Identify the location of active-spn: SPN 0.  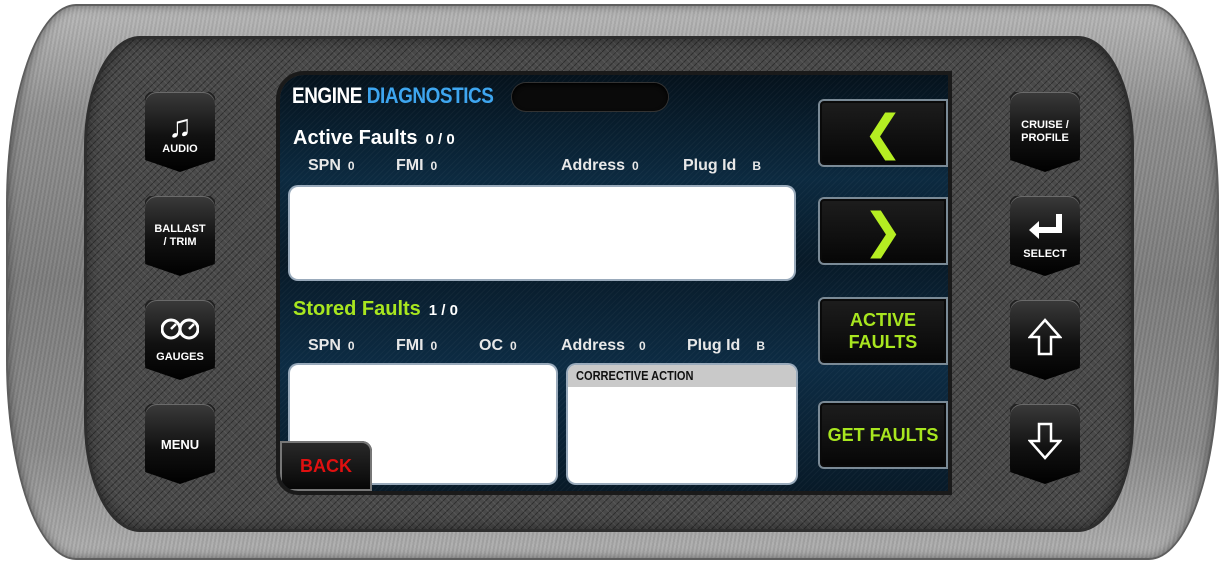
(331, 166).